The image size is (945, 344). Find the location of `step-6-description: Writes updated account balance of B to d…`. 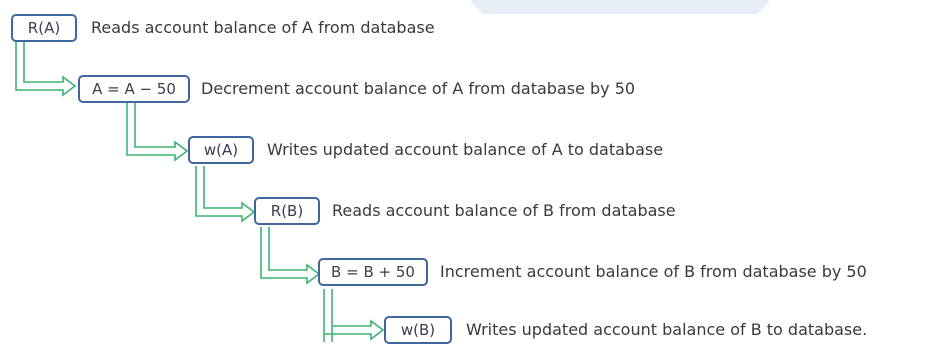

step-6-description: Writes updated account balance of B to d… is located at coordinates (667, 329).